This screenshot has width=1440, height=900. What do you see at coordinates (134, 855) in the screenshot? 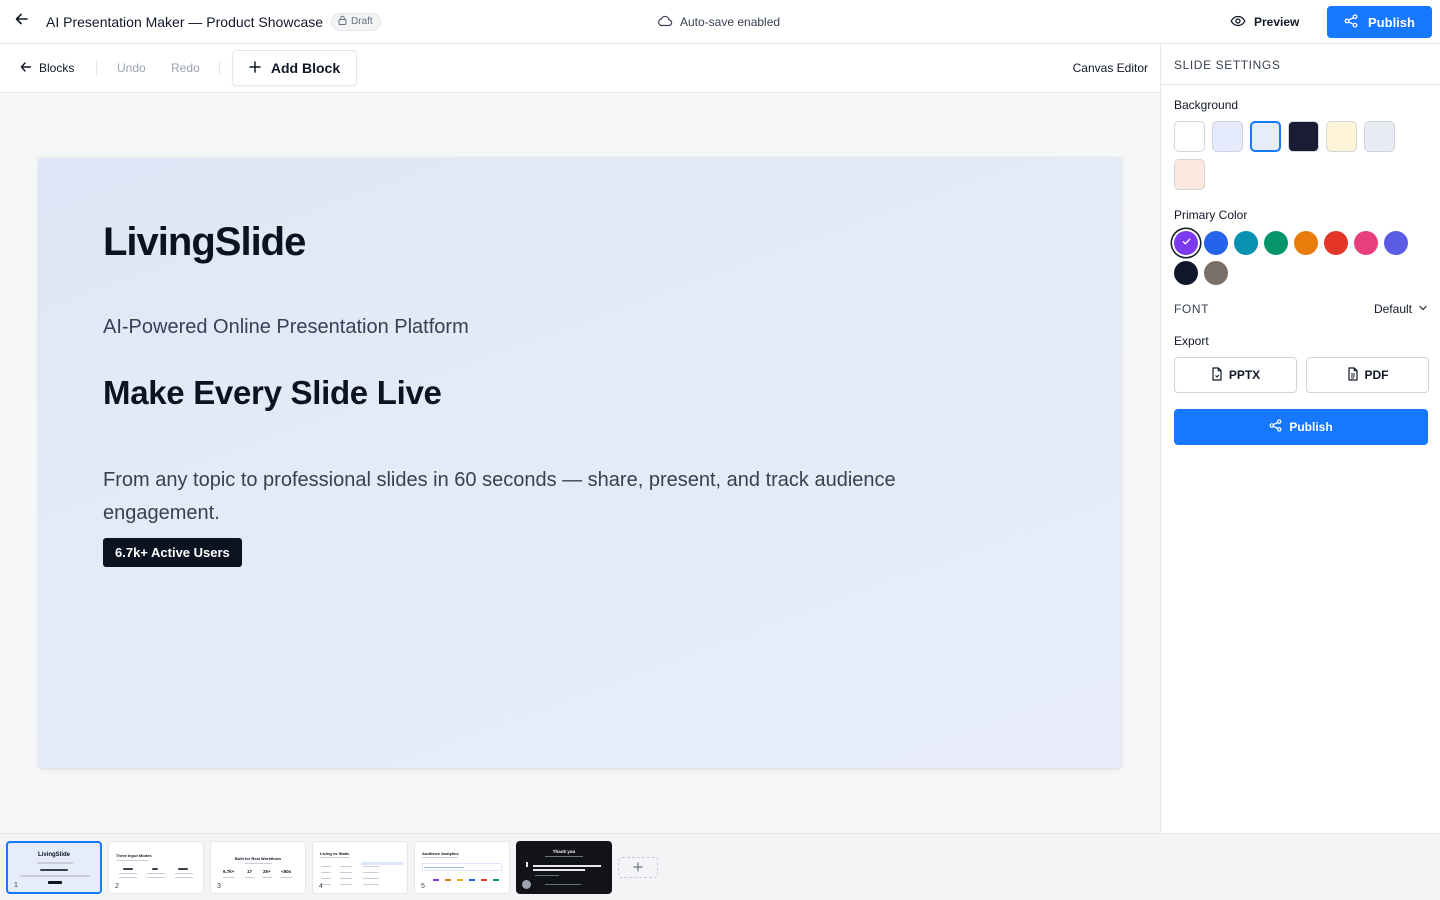
I see `thumbnail-title: Three Input Modes` at bounding box center [134, 855].